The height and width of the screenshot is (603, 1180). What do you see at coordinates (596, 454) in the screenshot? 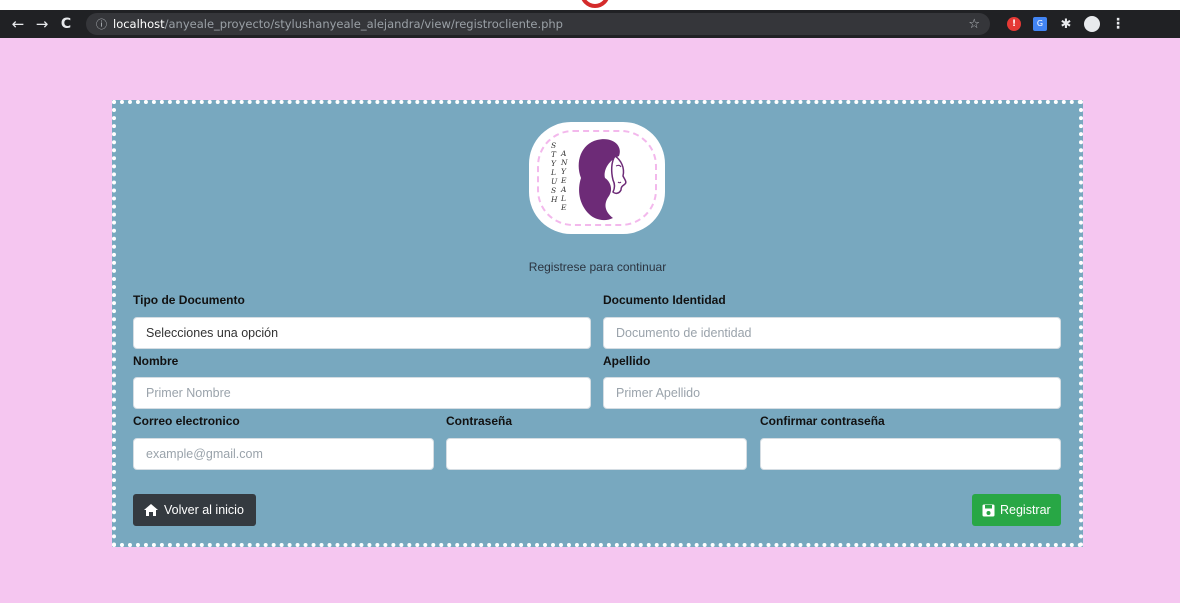
I see `contrasena-input` at bounding box center [596, 454].